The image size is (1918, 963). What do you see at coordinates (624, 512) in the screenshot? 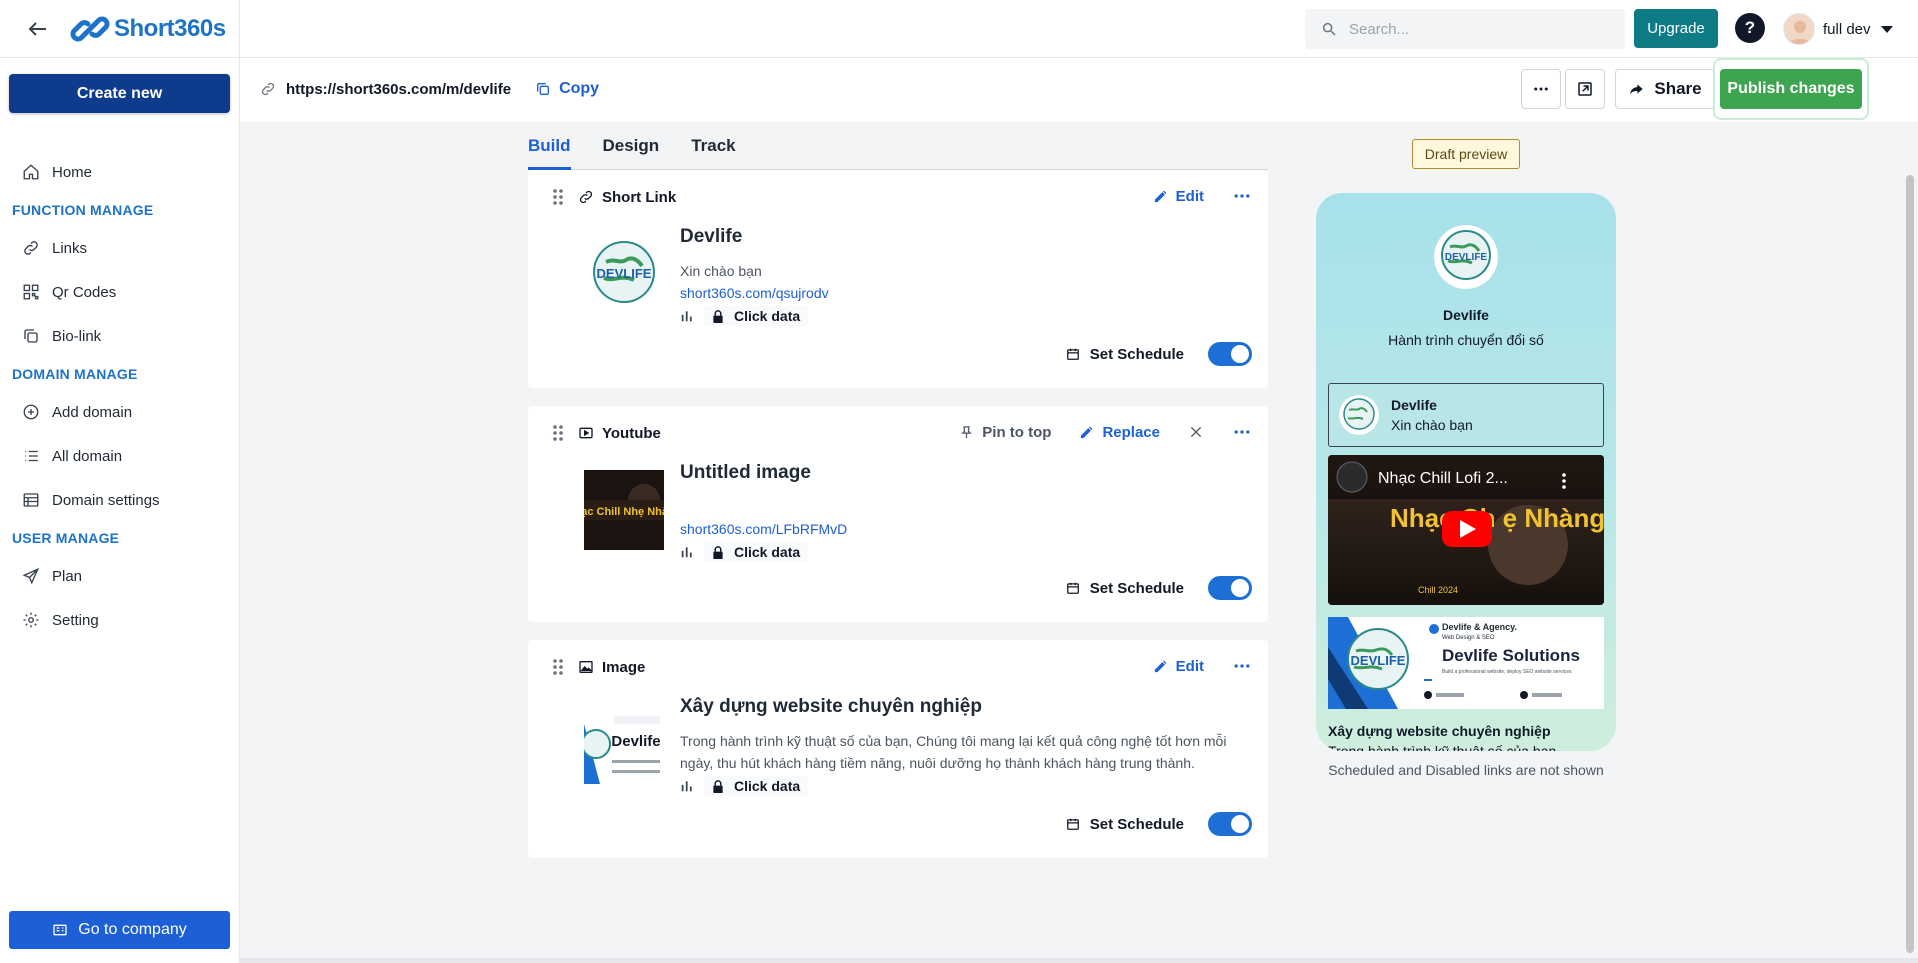
I see `video-thumb-text: Nhạc Chill Nhẹ Nhàng` at bounding box center [624, 512].